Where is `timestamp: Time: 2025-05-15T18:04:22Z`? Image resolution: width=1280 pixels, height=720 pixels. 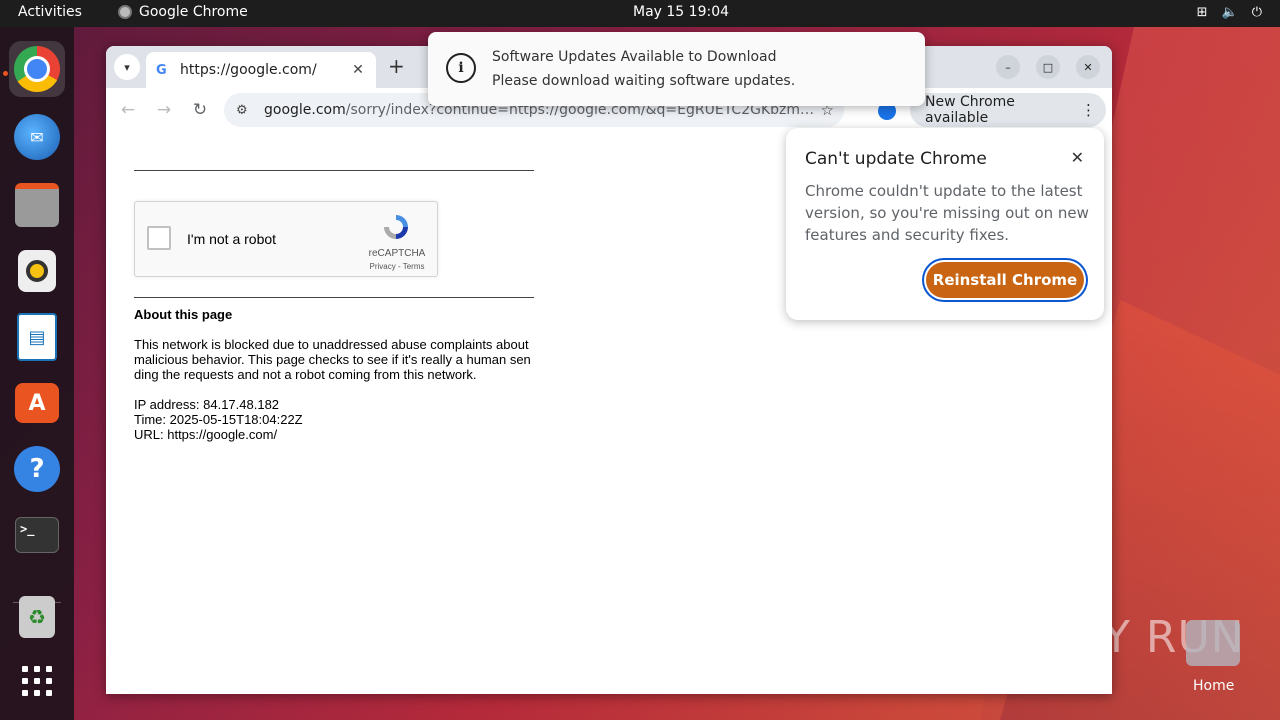 timestamp: Time: 2025-05-15T18:04:22Z is located at coordinates (218, 419).